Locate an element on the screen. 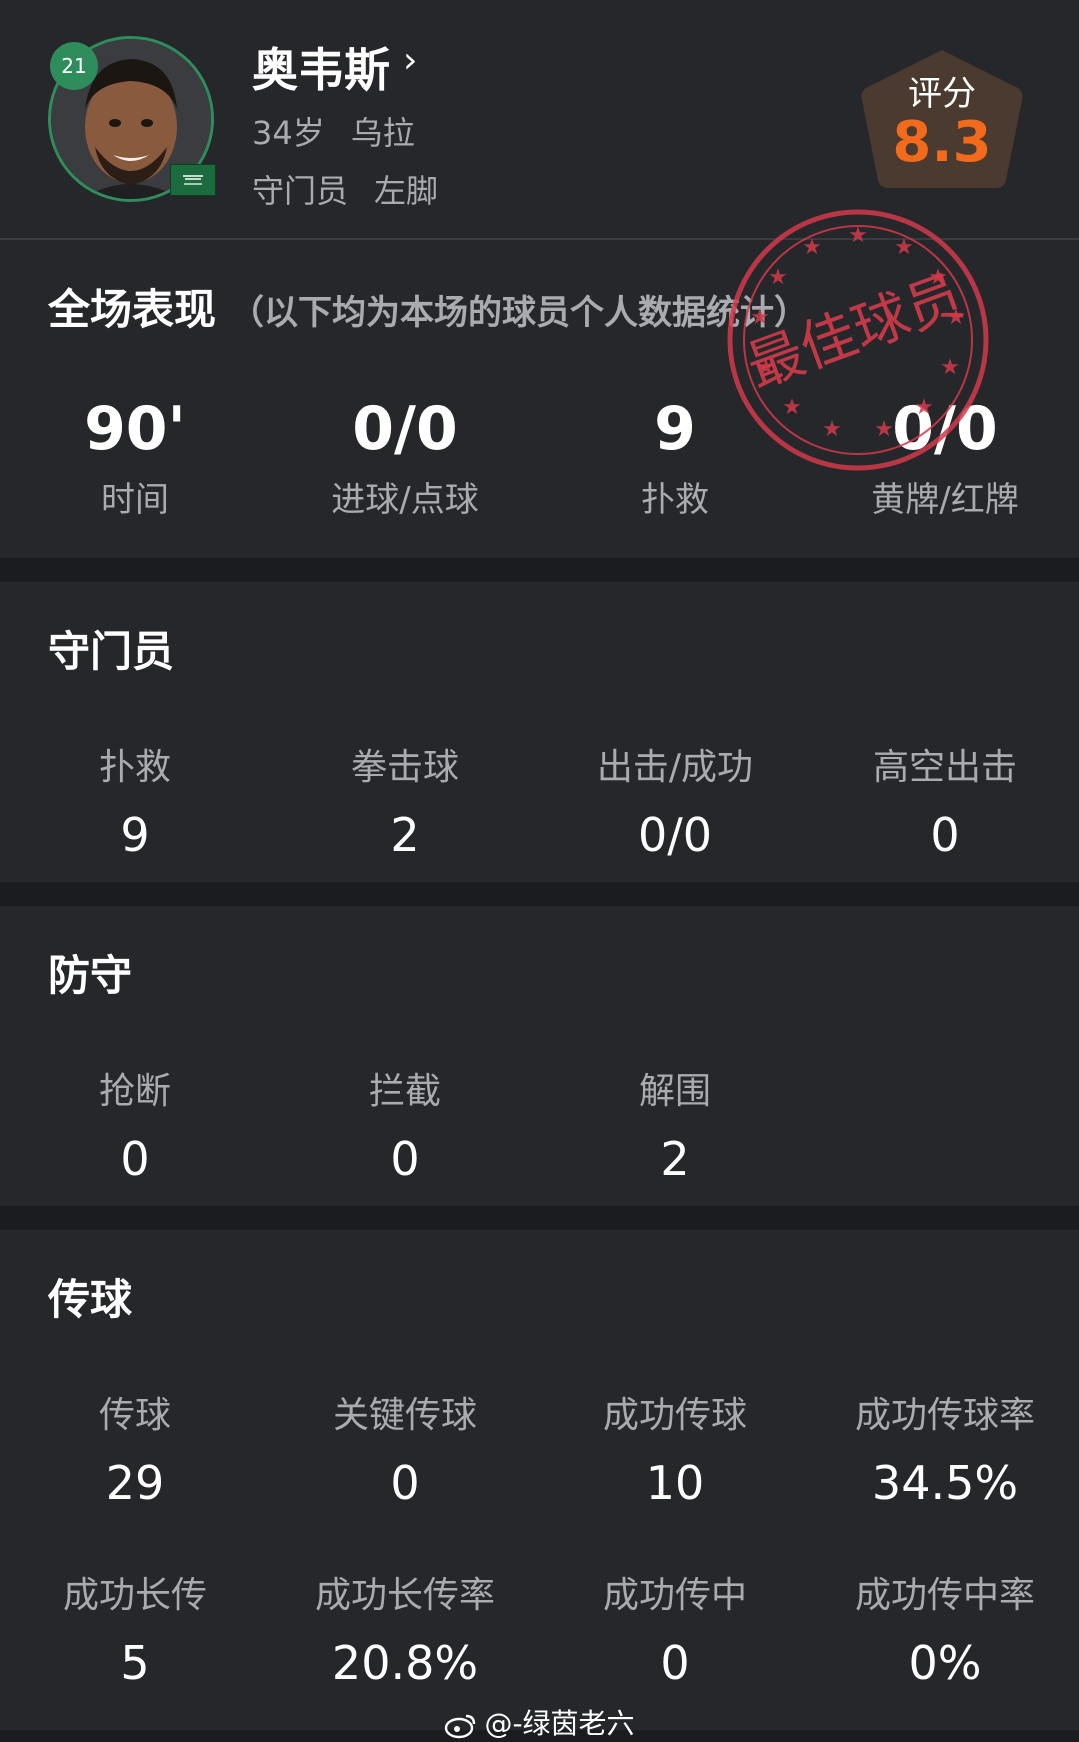 The width and height of the screenshot is (1079, 1742). passing-stat: 成功传球 10 is located at coordinates (675, 1448).